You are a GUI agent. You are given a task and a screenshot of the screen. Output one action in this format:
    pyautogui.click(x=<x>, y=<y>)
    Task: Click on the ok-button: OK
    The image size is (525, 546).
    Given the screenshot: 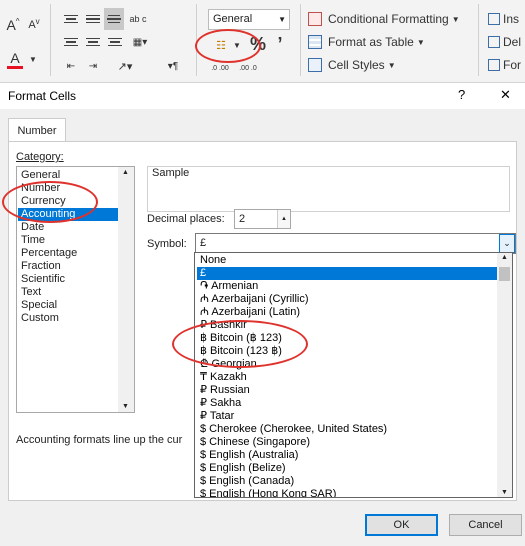 What is the action you would take?
    pyautogui.click(x=401, y=525)
    